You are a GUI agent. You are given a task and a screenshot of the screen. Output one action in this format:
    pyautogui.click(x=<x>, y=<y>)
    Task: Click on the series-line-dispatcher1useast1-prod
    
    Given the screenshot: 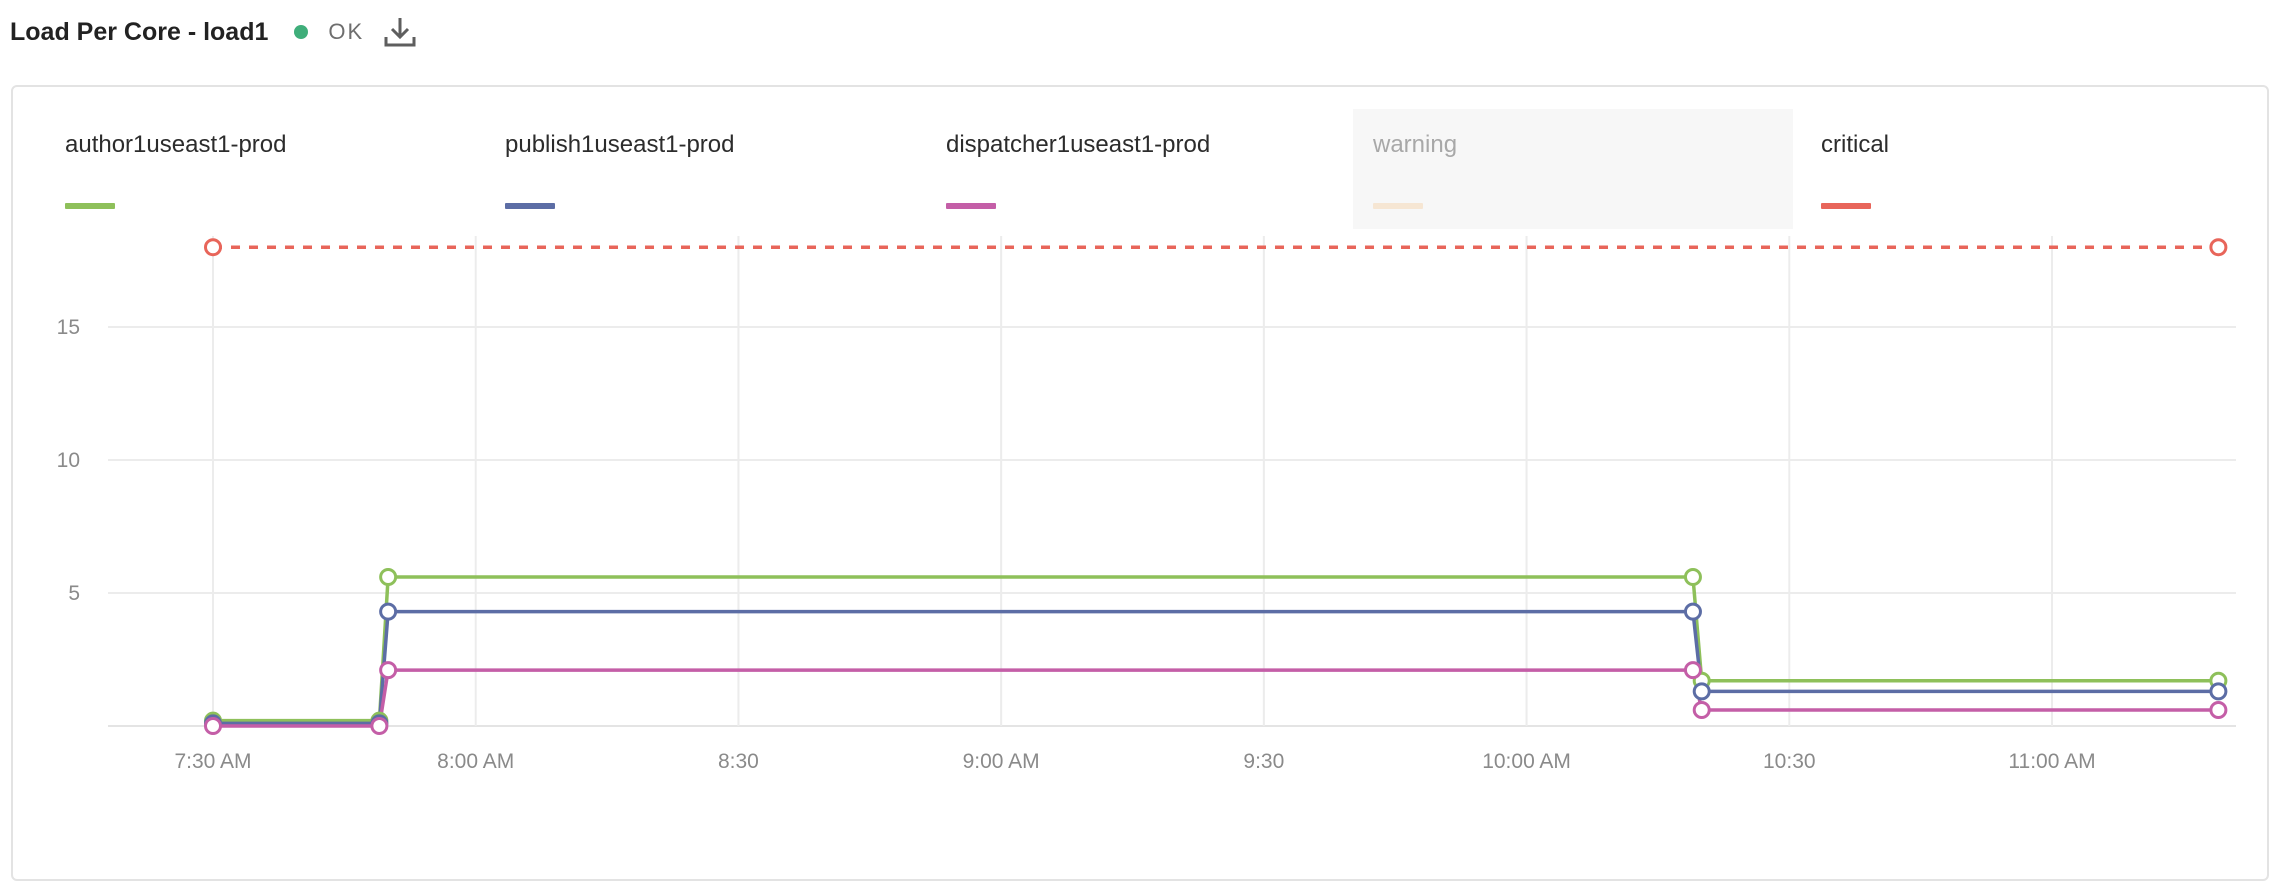 What is the action you would take?
    pyautogui.click(x=1216, y=698)
    